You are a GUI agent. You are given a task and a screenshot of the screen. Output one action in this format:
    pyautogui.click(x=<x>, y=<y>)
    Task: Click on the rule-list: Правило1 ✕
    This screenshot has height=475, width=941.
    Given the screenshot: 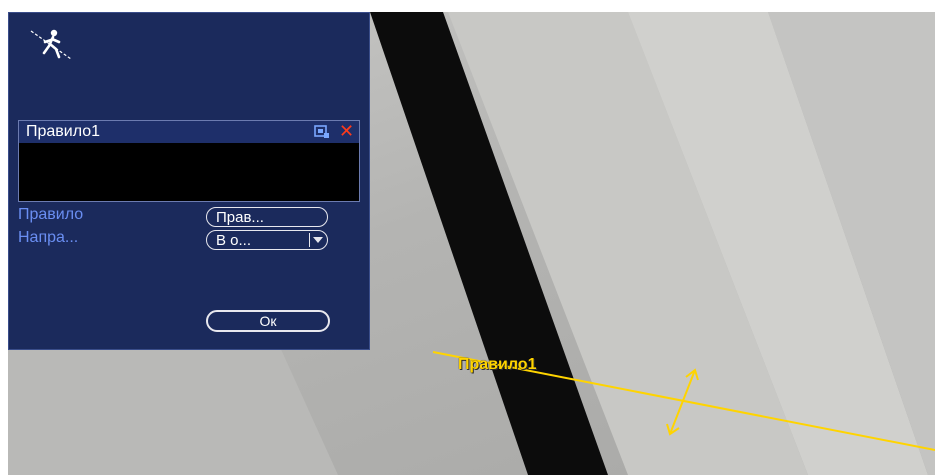 What is the action you would take?
    pyautogui.click(x=189, y=161)
    